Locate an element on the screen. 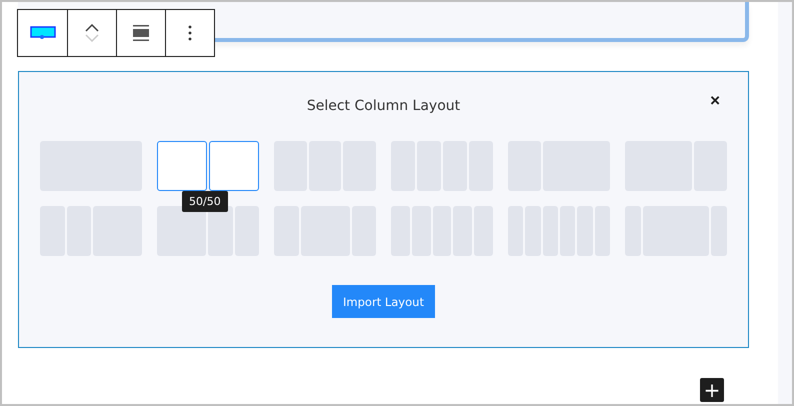  add-block-button: + is located at coordinates (712, 390).